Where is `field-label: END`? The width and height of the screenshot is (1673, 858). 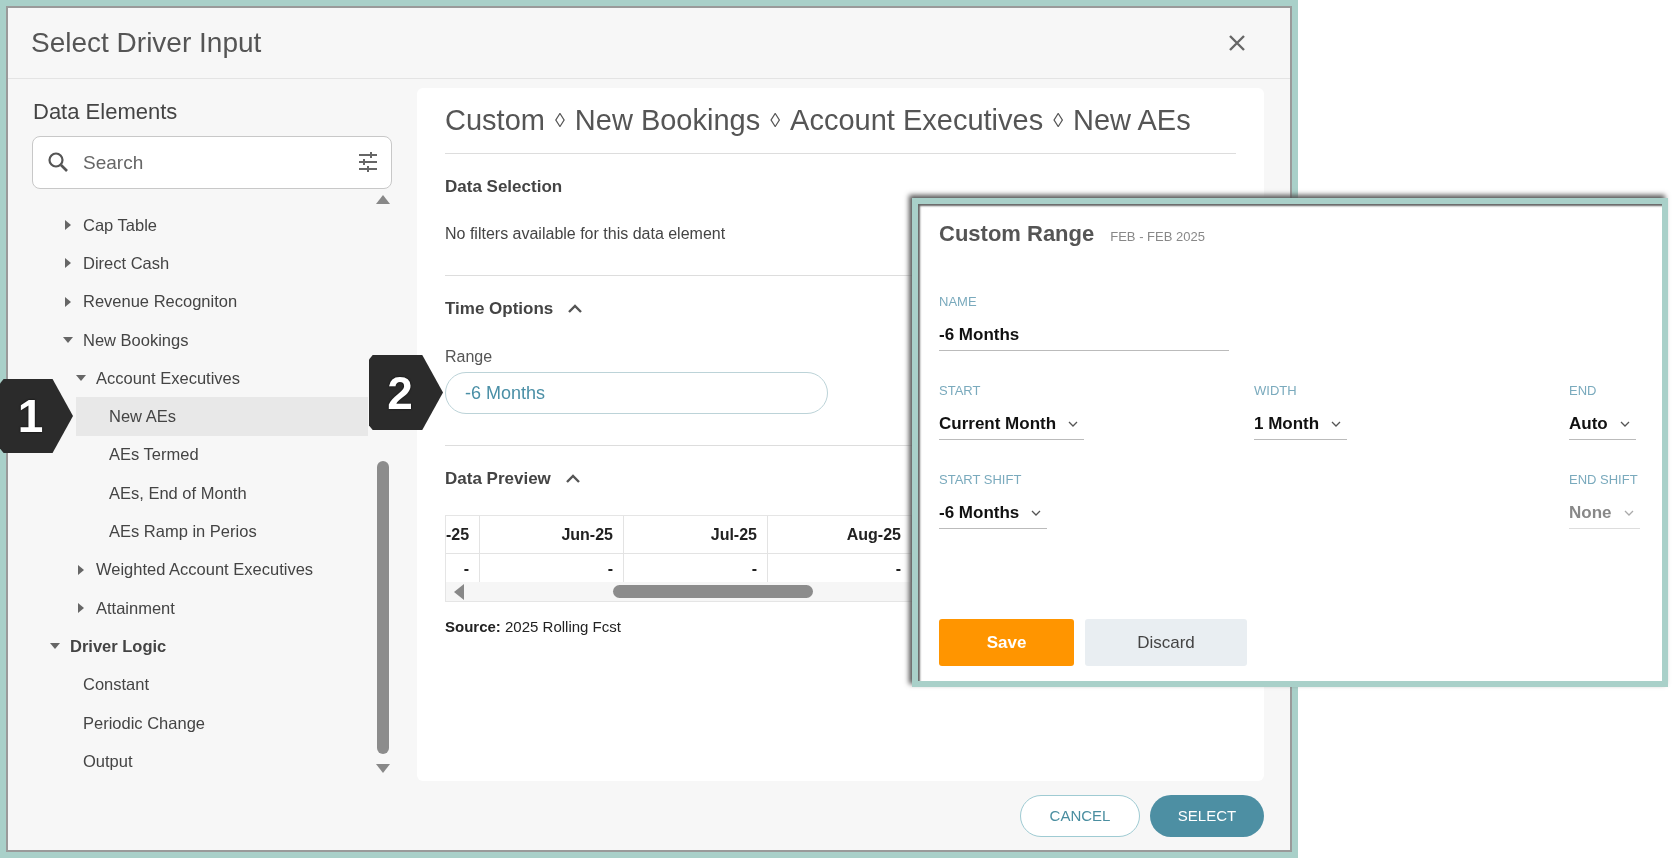 field-label: END is located at coordinates (1583, 391).